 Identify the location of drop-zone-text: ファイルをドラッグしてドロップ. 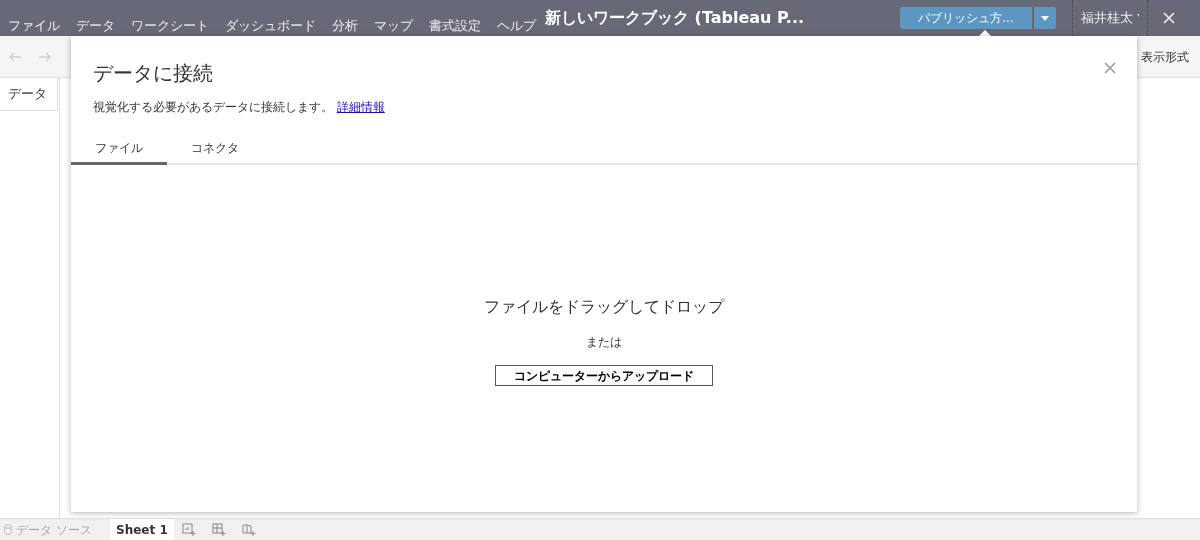
(604, 307).